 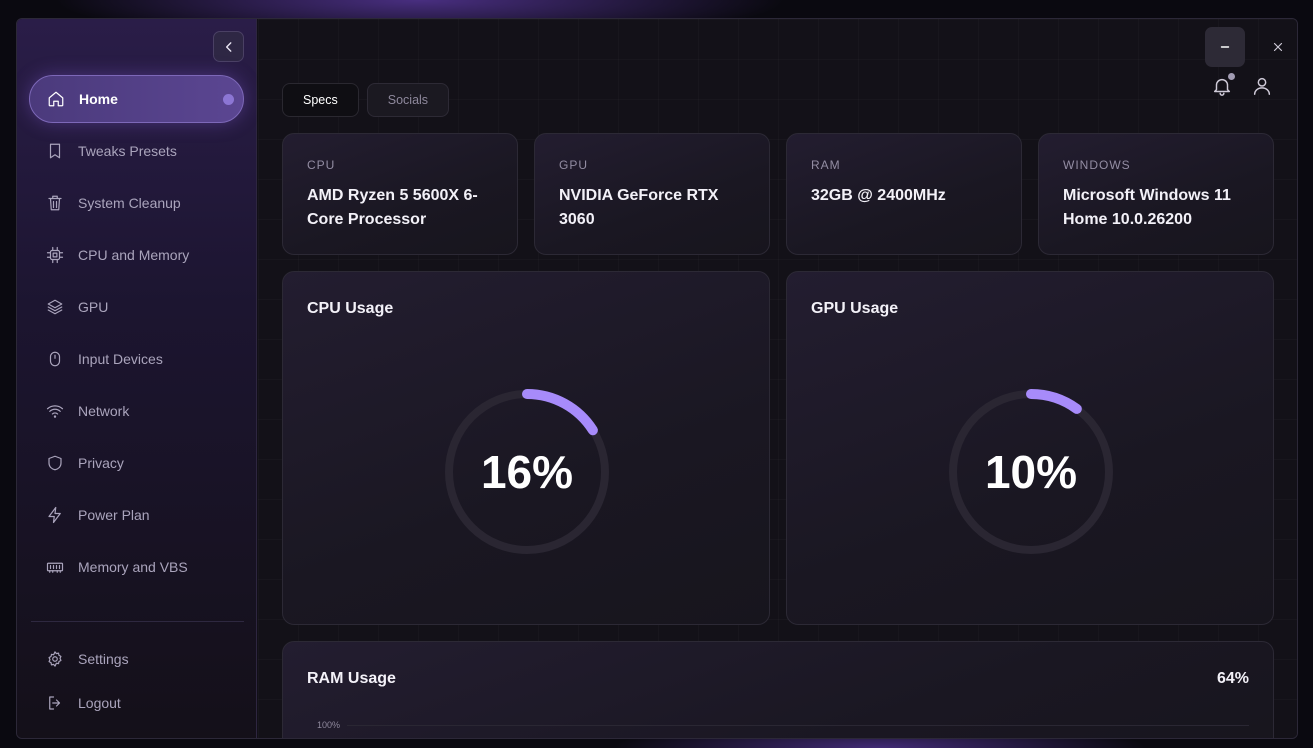 What do you see at coordinates (408, 100) in the screenshot?
I see `tab-socials: Socials` at bounding box center [408, 100].